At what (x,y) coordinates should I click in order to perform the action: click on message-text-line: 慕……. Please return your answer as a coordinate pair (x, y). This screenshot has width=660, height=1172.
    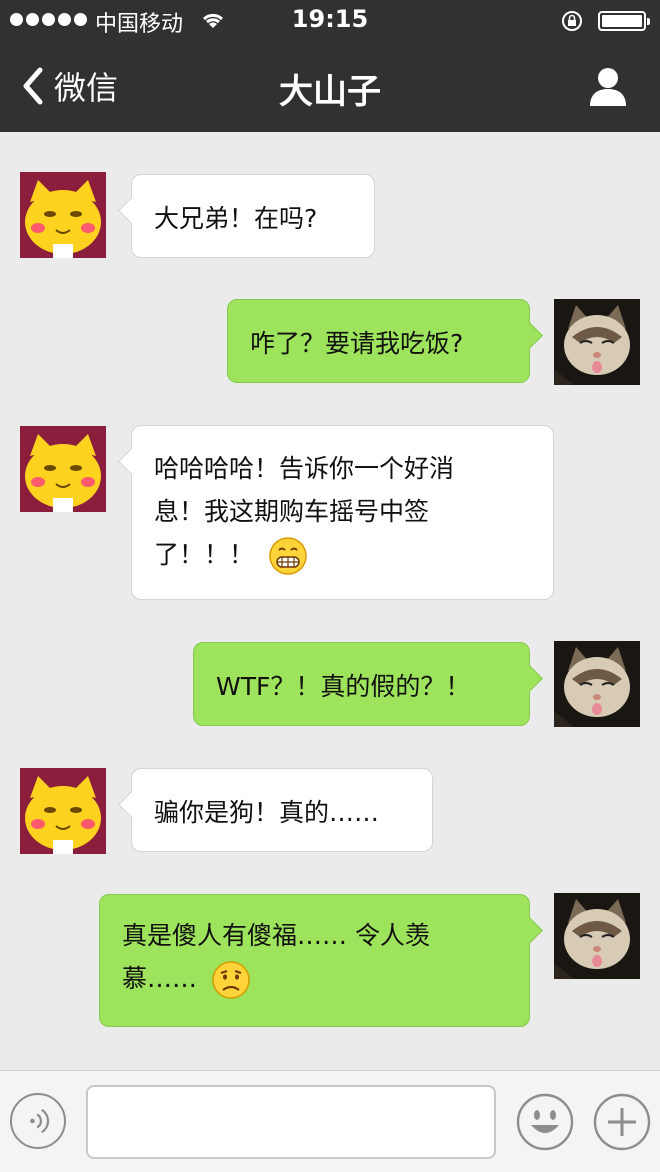
    Looking at the image, I should click on (160, 978).